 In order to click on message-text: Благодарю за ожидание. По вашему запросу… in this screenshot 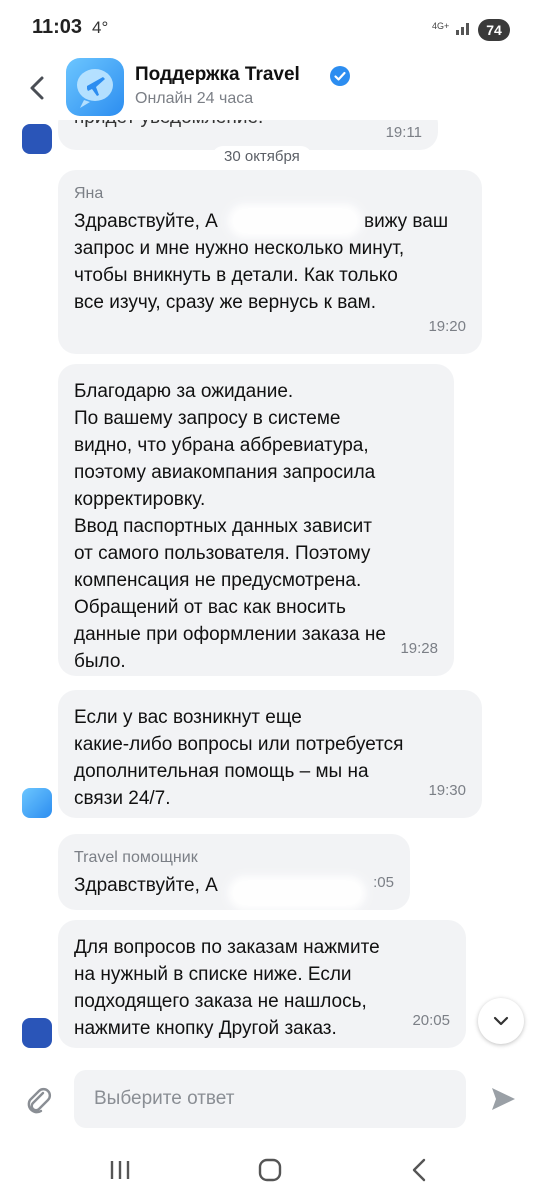, I will do `click(230, 526)`.